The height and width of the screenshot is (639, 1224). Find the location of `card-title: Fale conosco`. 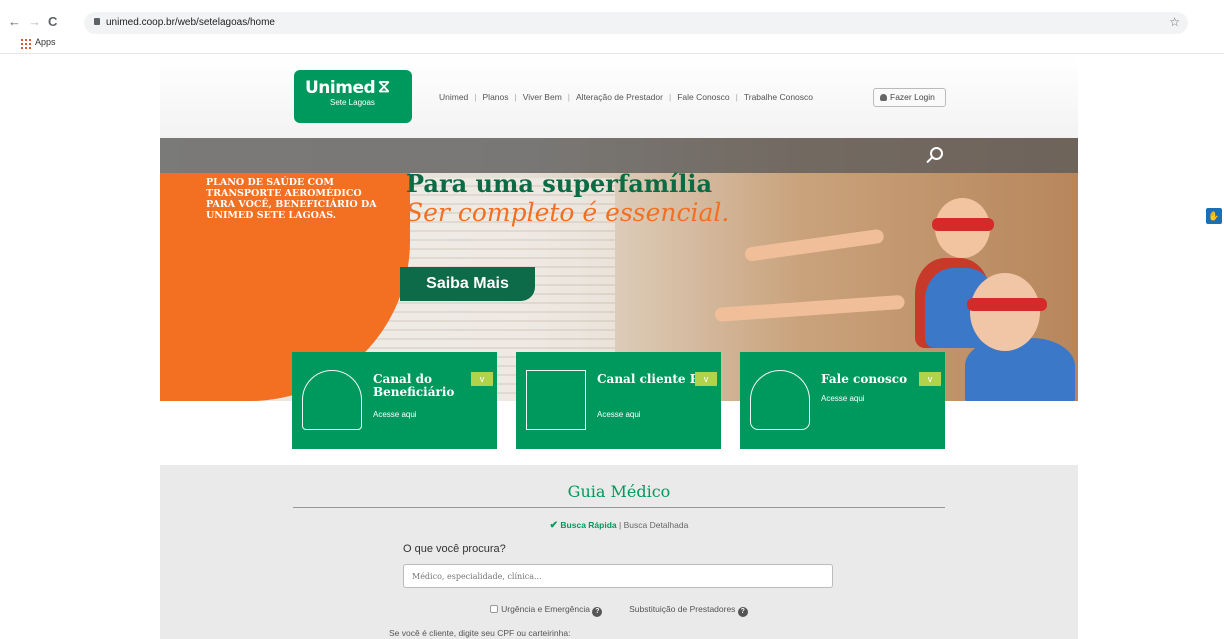

card-title: Fale conosco is located at coordinates (864, 379).